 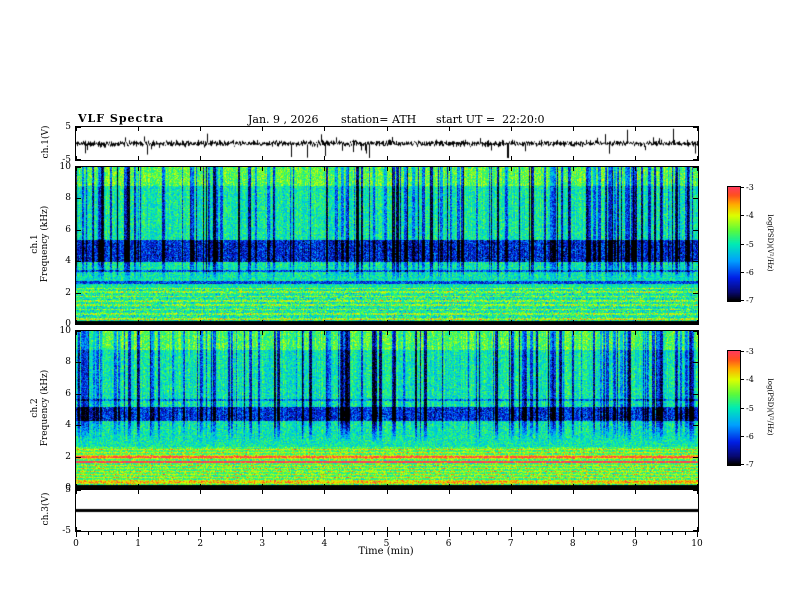 I want to click on x-tick-label: 5, so click(x=386, y=544).